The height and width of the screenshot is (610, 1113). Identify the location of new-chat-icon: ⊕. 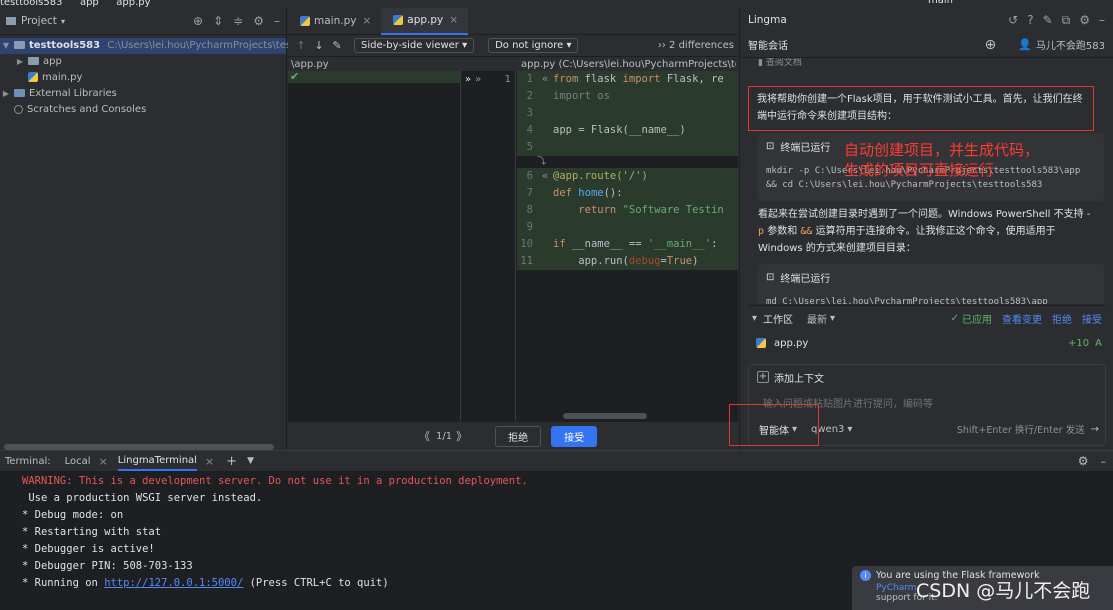
(990, 45).